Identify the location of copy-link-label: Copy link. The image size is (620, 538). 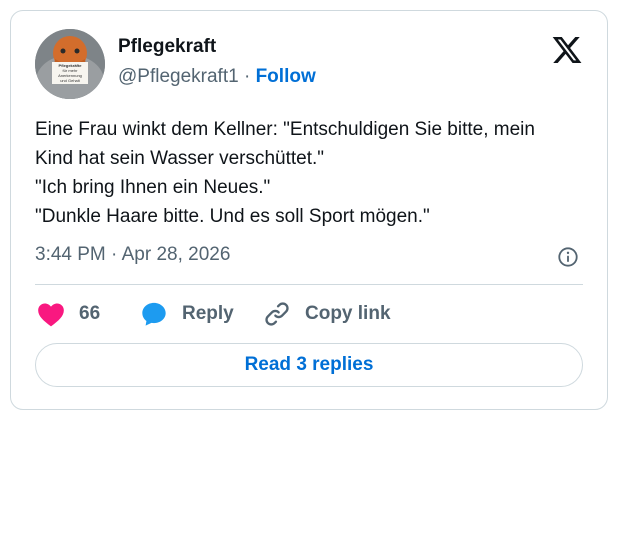
(348, 313).